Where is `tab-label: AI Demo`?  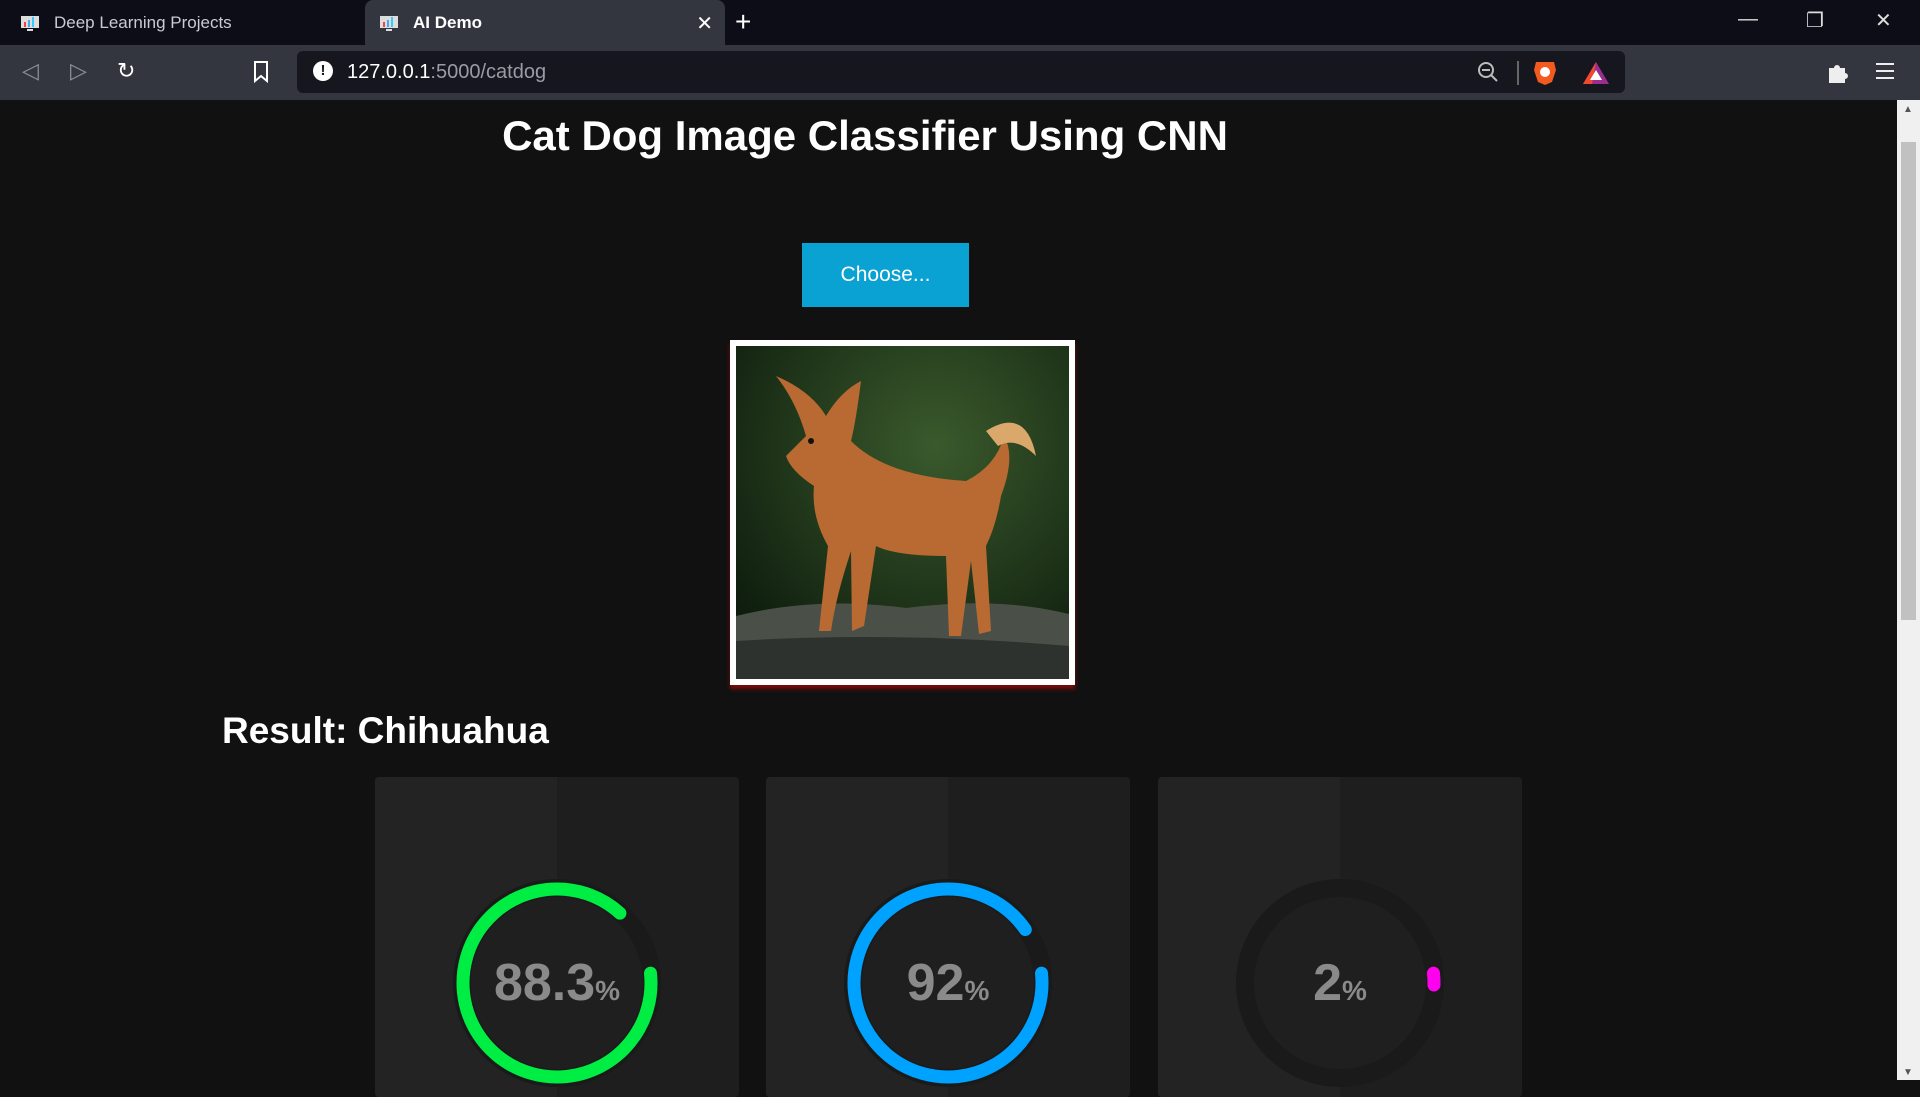 tab-label: AI Demo is located at coordinates (447, 22).